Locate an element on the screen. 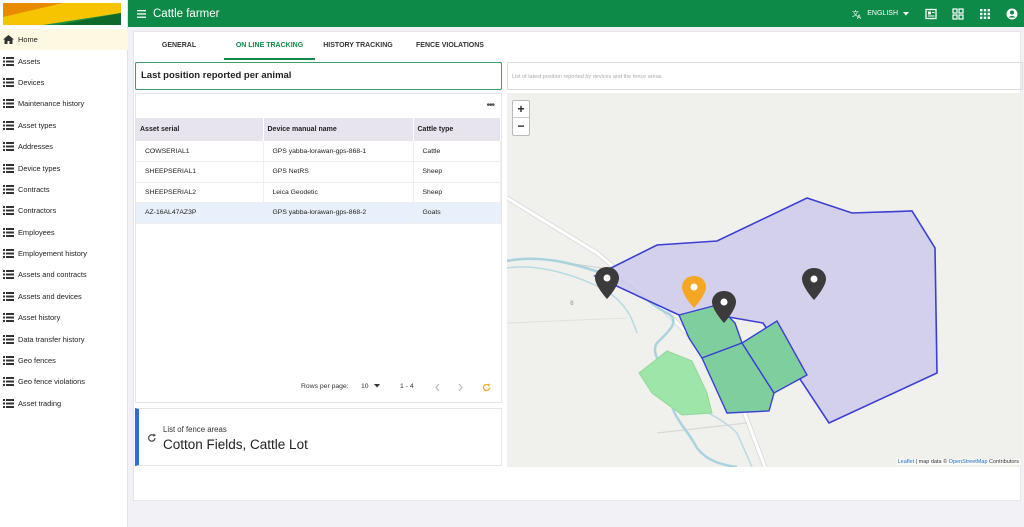  rows-per-page-select: 10 is located at coordinates (371, 386).